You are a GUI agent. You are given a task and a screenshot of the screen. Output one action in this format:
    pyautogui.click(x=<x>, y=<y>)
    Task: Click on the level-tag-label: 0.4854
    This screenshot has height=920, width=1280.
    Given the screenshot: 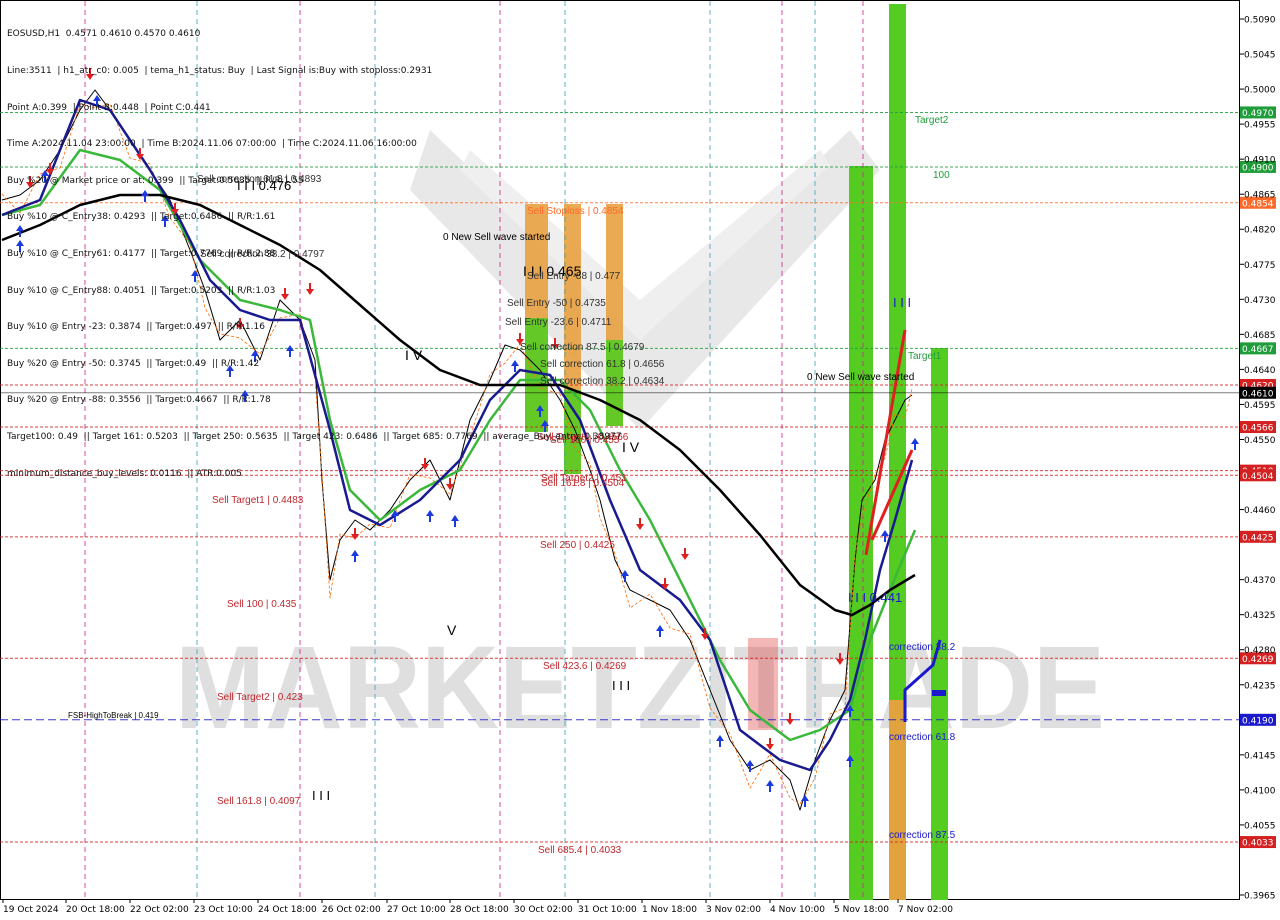 What is the action you would take?
    pyautogui.click(x=1258, y=204)
    